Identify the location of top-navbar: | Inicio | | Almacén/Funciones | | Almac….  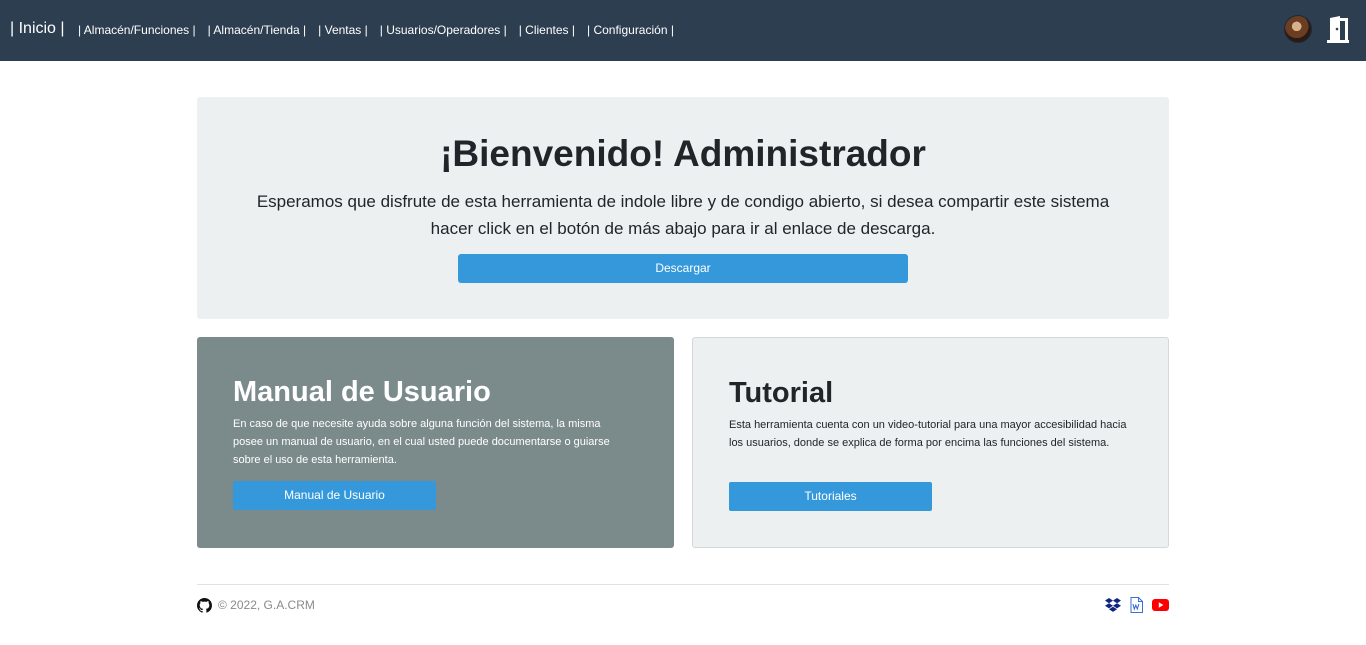
(683, 30).